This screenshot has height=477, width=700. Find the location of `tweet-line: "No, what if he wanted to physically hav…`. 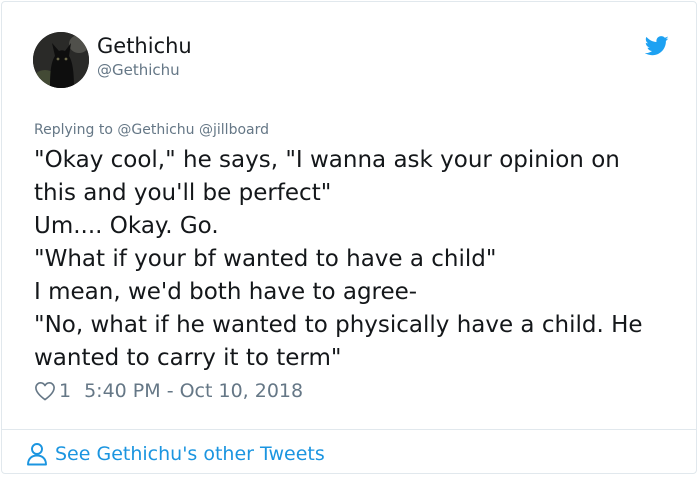

tweet-line: "No, what if he wanted to physically hav… is located at coordinates (338, 325).